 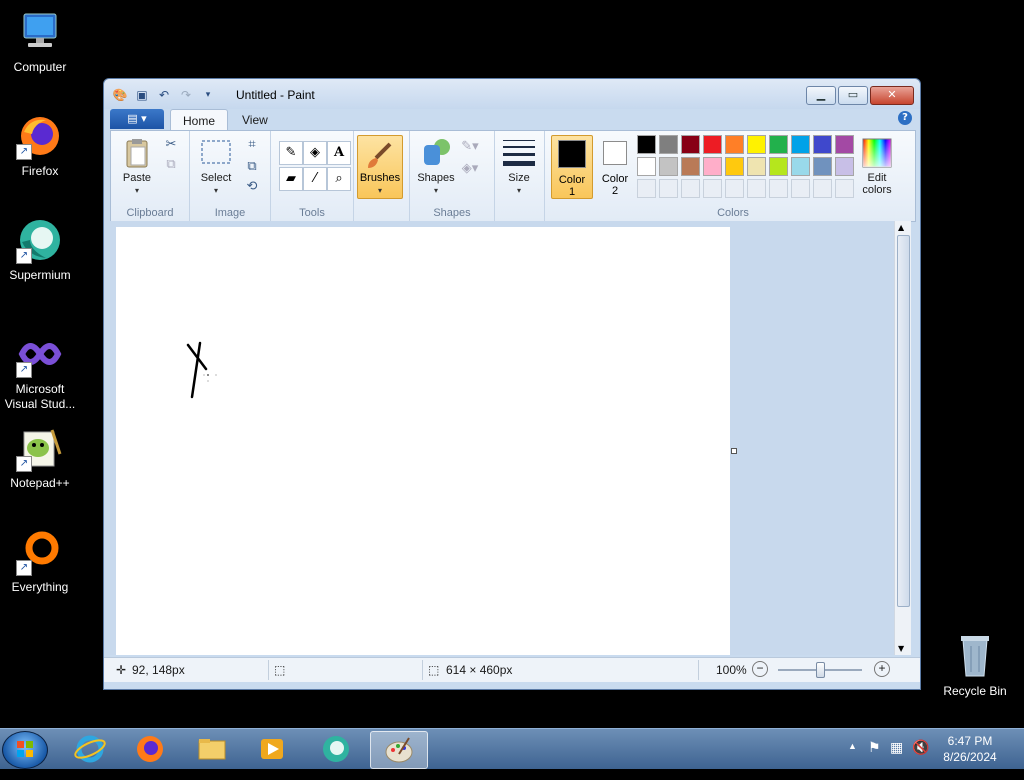 I want to click on scroll-up-icon: ▲, so click(x=901, y=227).